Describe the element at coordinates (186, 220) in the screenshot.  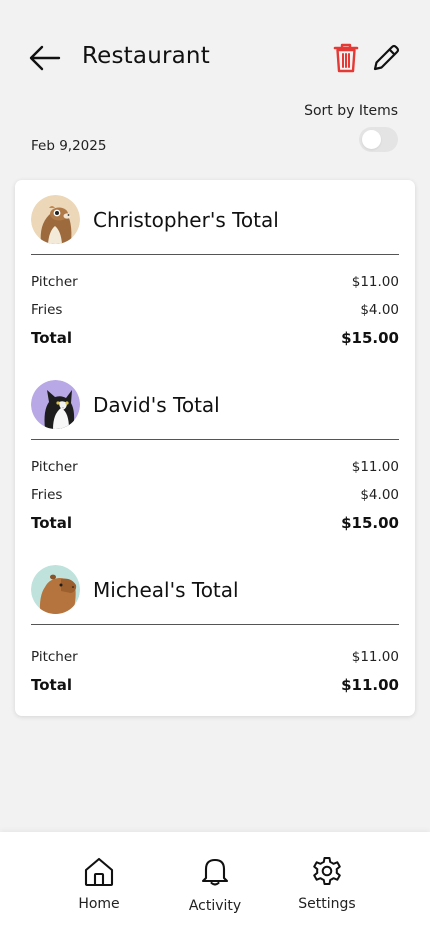
I see `person-name: Christopher's Total` at that location.